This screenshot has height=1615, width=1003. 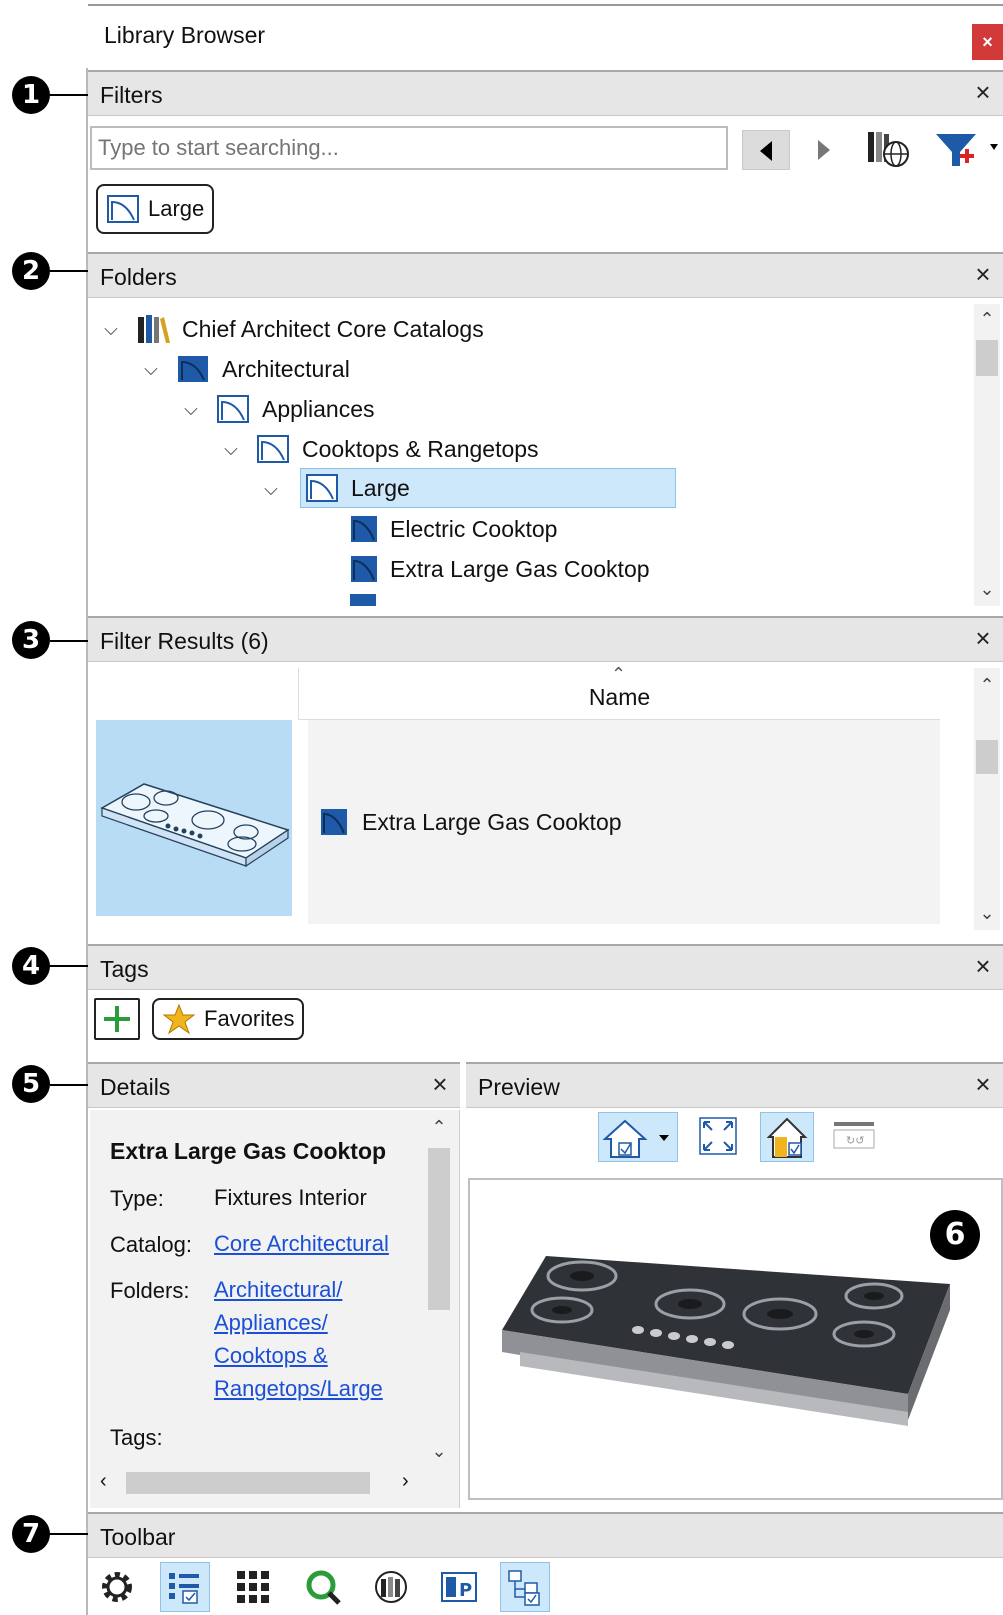 I want to click on tree-node-appliances: ⌵ Appliances, so click(x=277, y=409).